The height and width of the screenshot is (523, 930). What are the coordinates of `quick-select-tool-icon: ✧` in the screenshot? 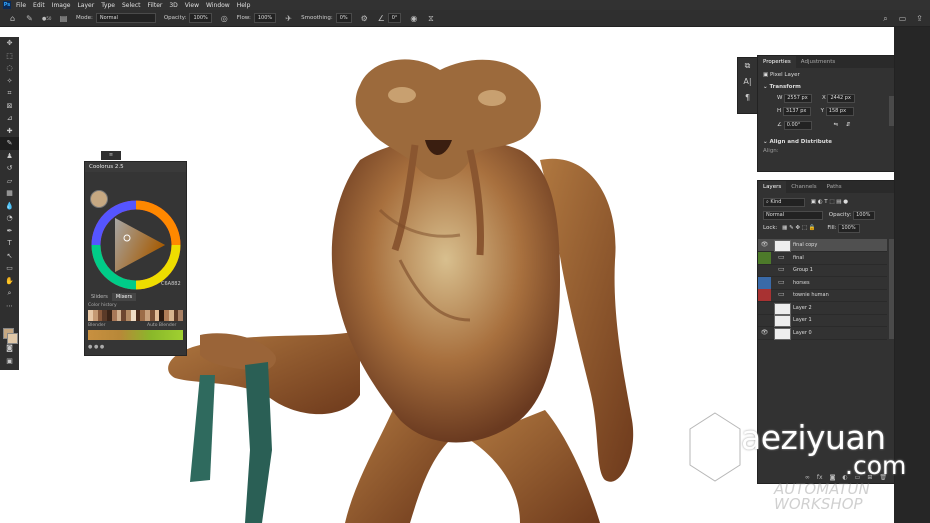 It's located at (9, 81).